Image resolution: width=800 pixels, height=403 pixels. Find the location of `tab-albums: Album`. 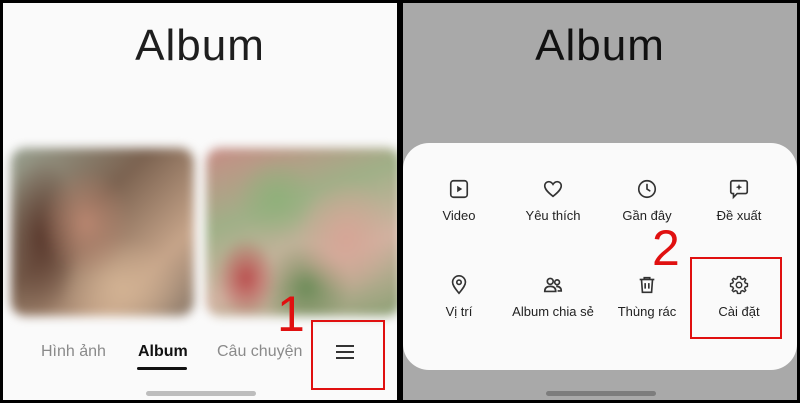

tab-albums: Album is located at coordinates (163, 352).